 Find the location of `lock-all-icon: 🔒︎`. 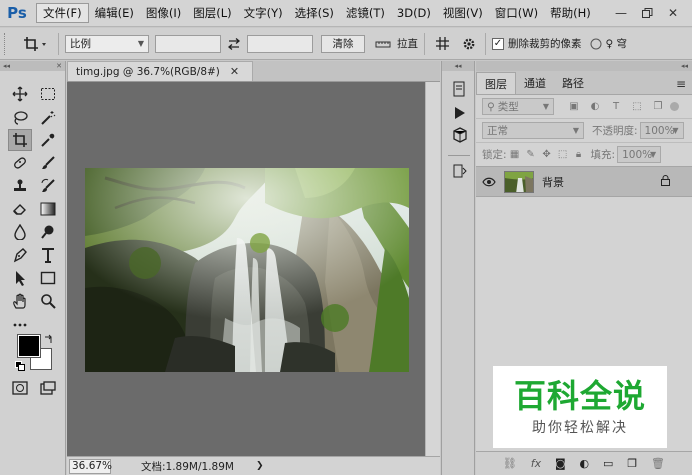

lock-all-icon: 🔒︎ is located at coordinates (579, 155).